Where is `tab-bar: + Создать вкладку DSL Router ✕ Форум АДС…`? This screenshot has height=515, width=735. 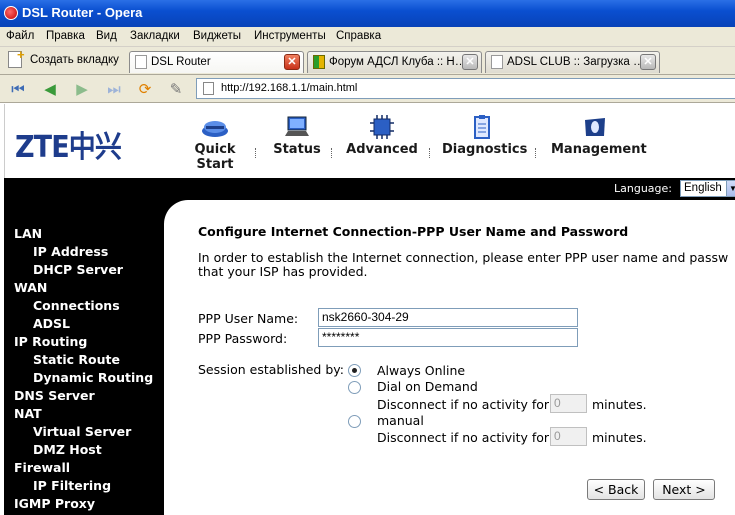 tab-bar: + Создать вкладку DSL Router ✕ Форум АДС… is located at coordinates (367, 61).